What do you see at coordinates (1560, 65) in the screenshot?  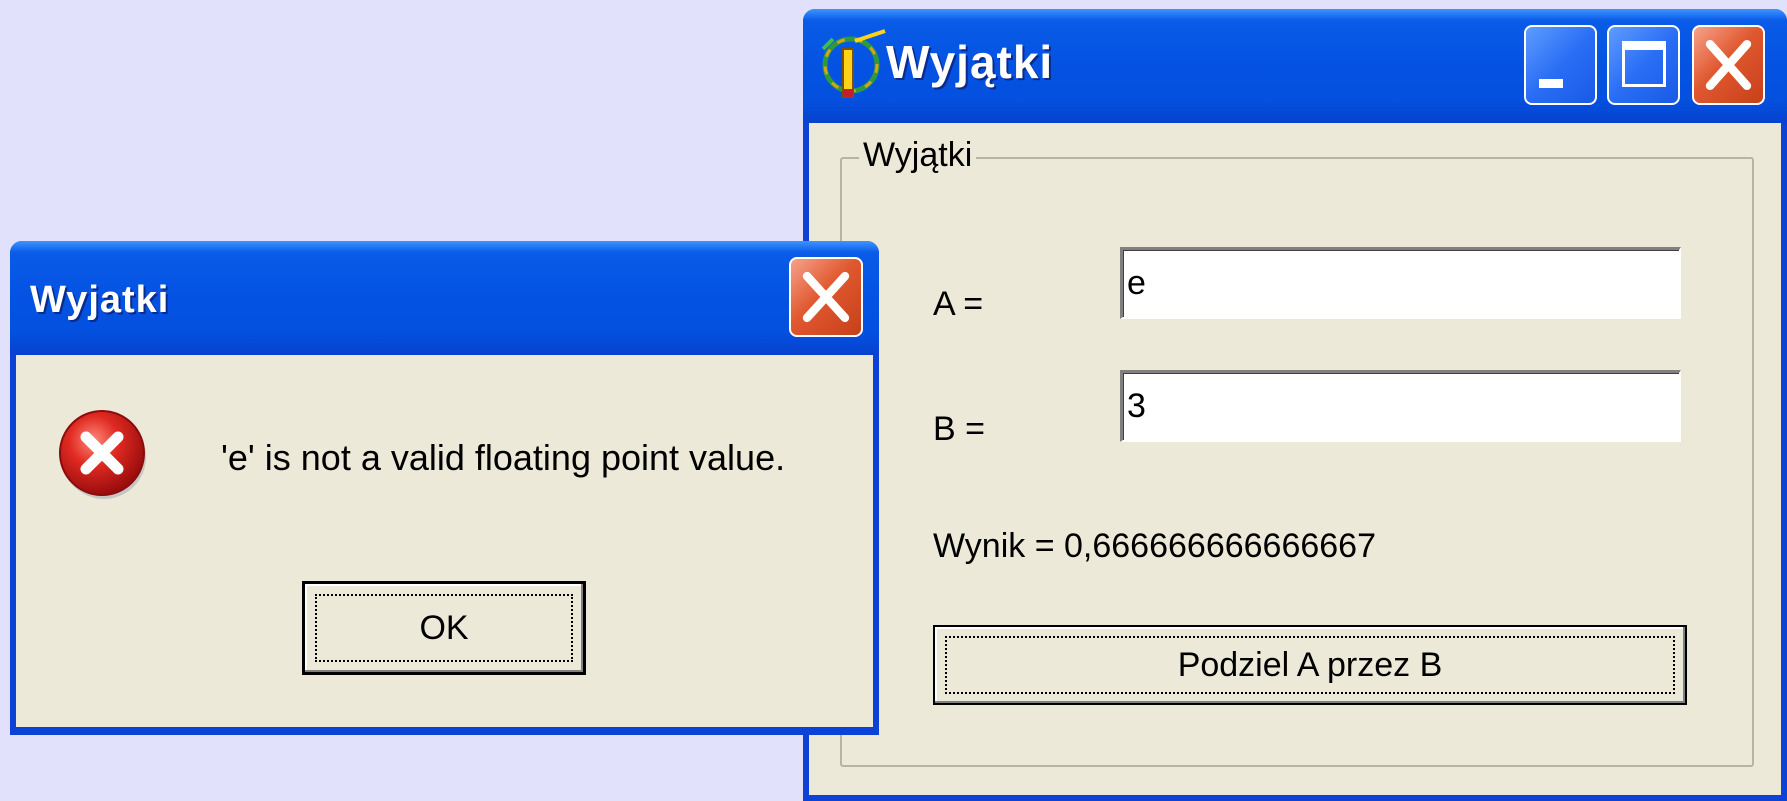 I see `minimize-button` at bounding box center [1560, 65].